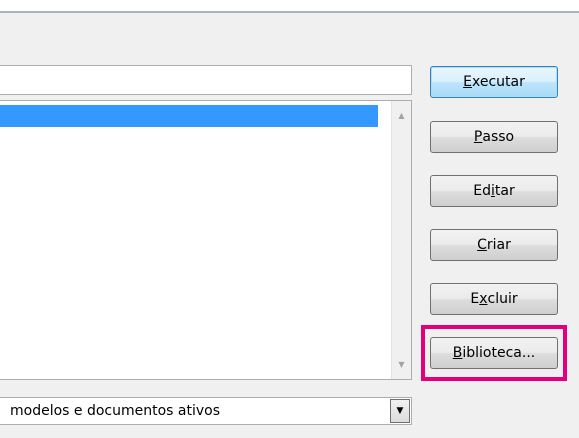 Image resolution: width=579 pixels, height=438 pixels. What do you see at coordinates (498, 245) in the screenshot?
I see `create-button-label-suffix: riar` at bounding box center [498, 245].